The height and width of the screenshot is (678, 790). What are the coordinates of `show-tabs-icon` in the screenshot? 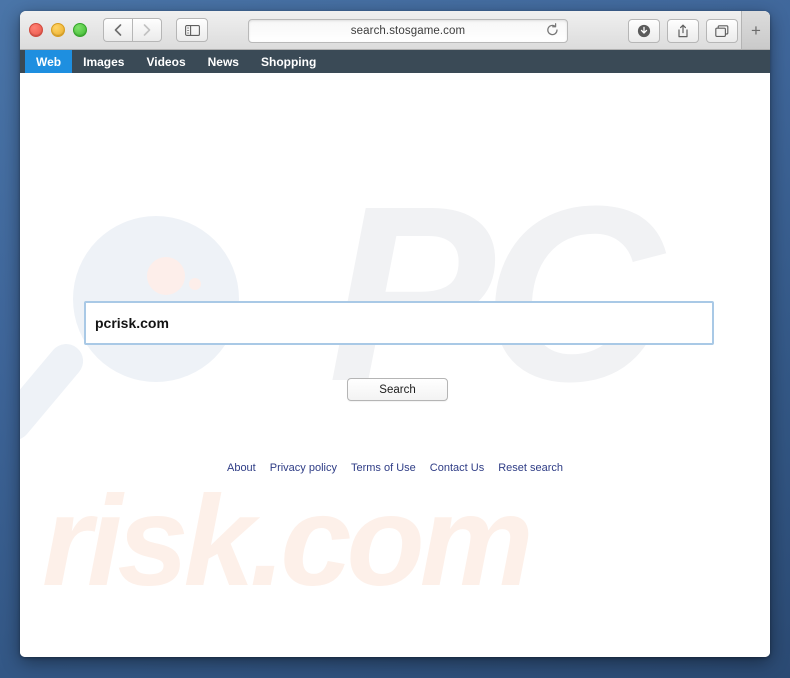 It's located at (722, 30).